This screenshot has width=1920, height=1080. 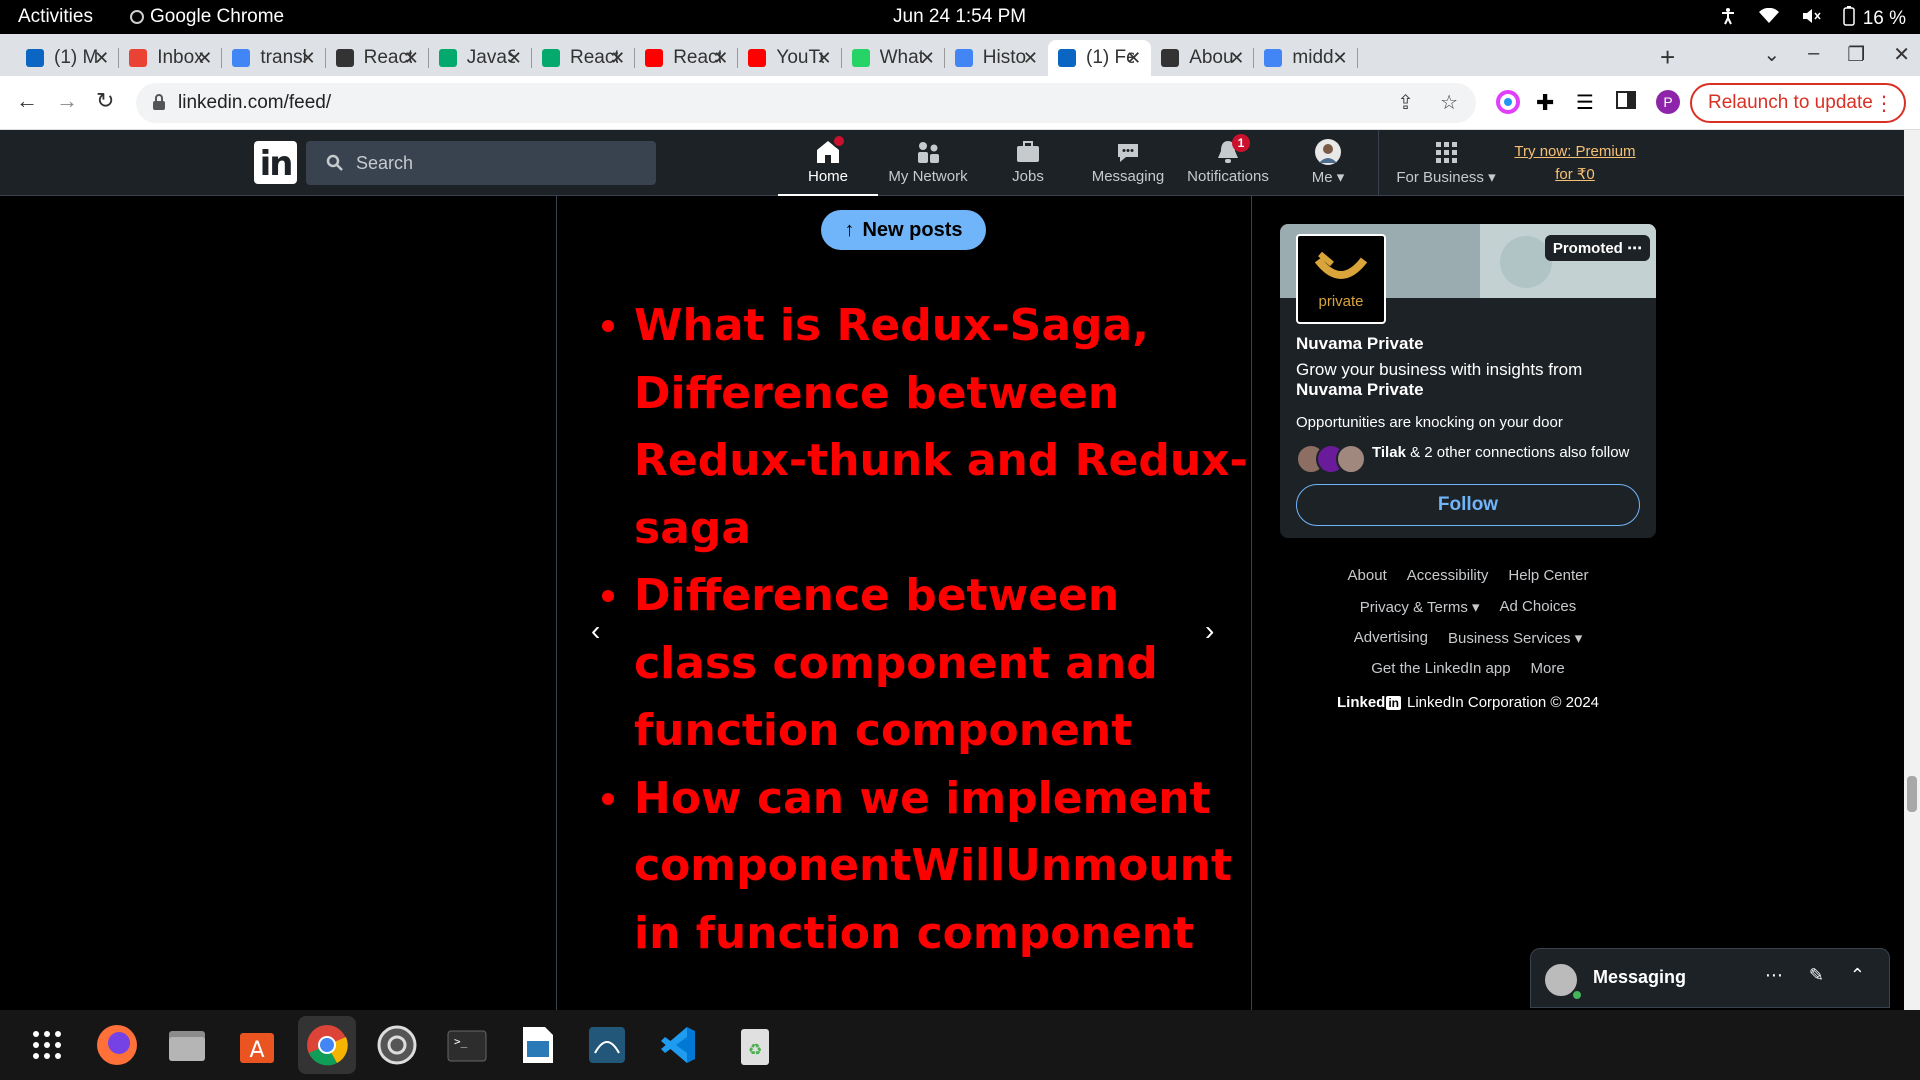 I want to click on show-apps-icon, so click(x=47, y=1045).